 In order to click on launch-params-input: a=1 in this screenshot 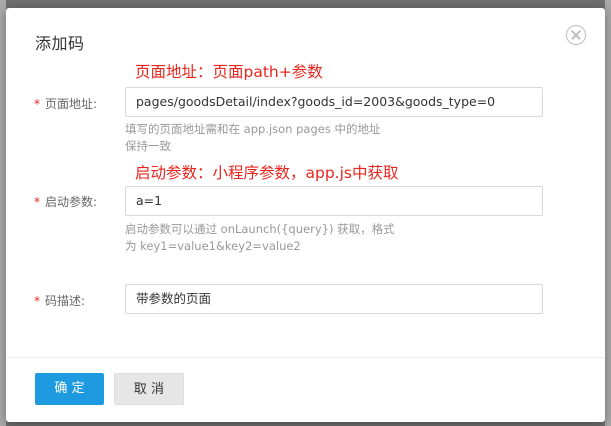, I will do `click(334, 201)`.